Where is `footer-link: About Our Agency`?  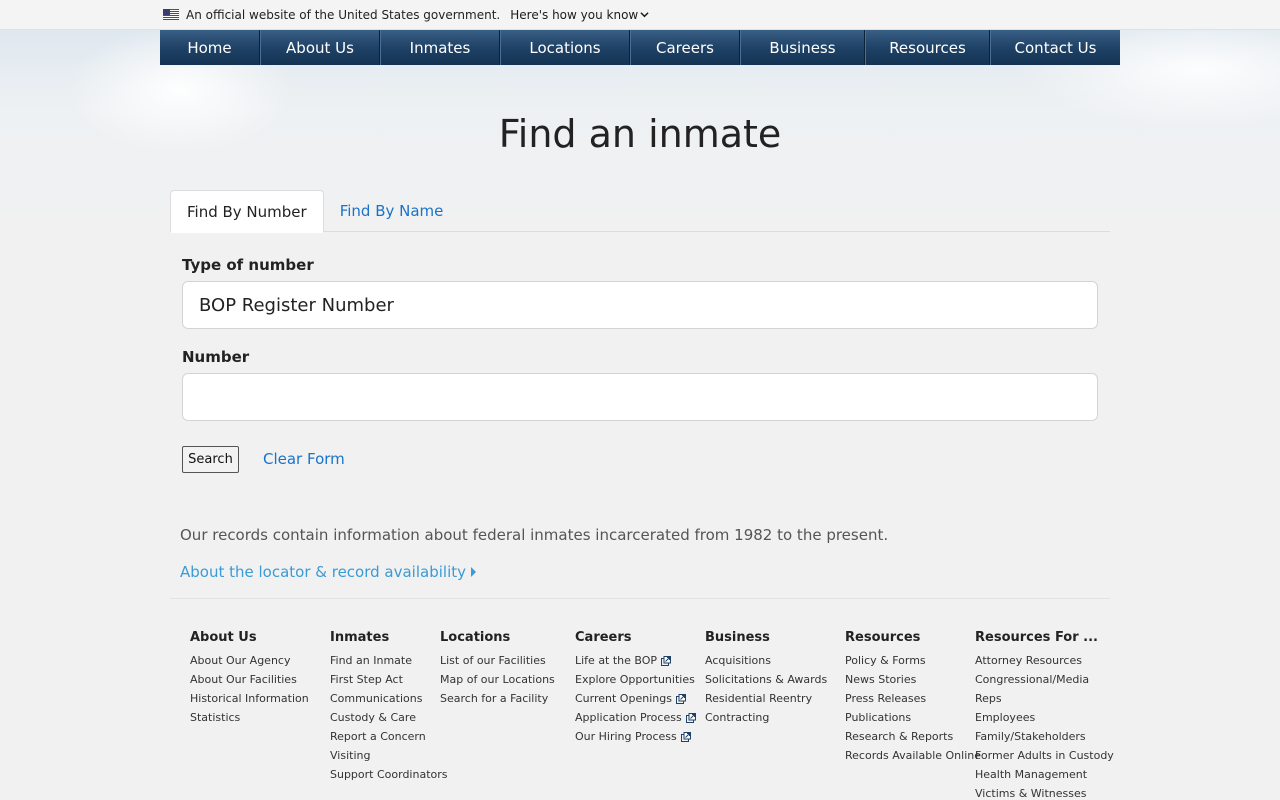
footer-link: About Our Agency is located at coordinates (249, 660).